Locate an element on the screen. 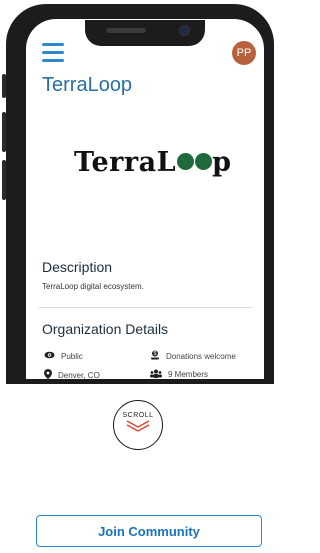  phone-side-button is located at coordinates (4, 86).